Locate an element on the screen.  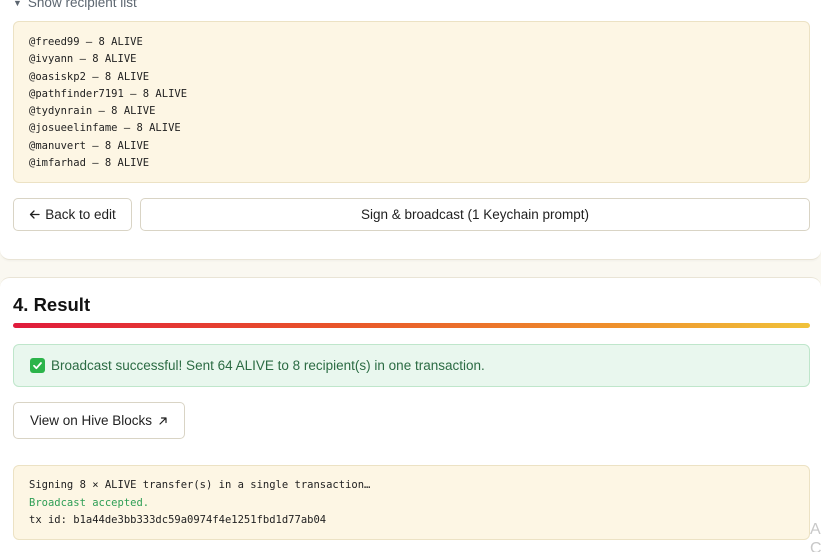
recipient-item: @tydynrain — 8 ALIVE is located at coordinates (92, 111).